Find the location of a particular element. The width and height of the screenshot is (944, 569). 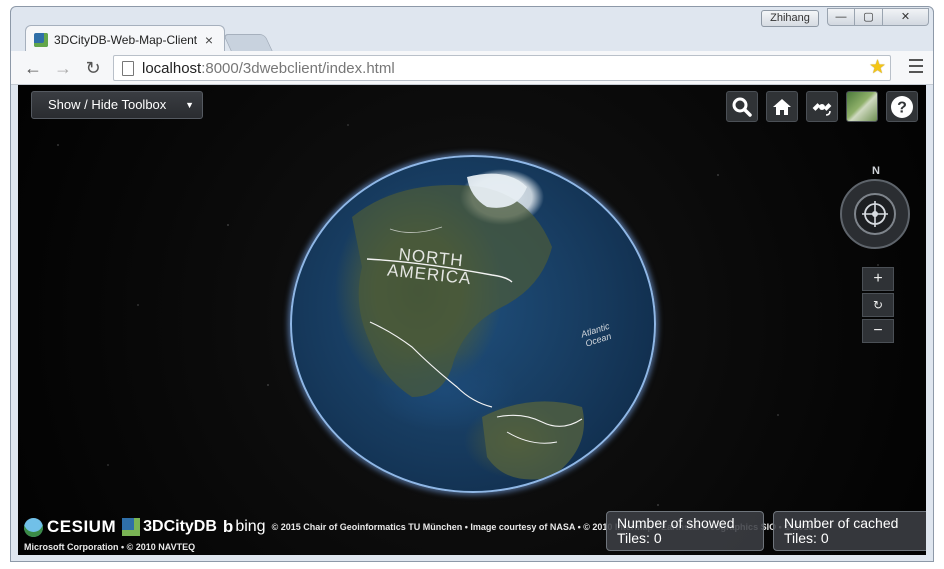

geocoder-search-button is located at coordinates (742, 106).